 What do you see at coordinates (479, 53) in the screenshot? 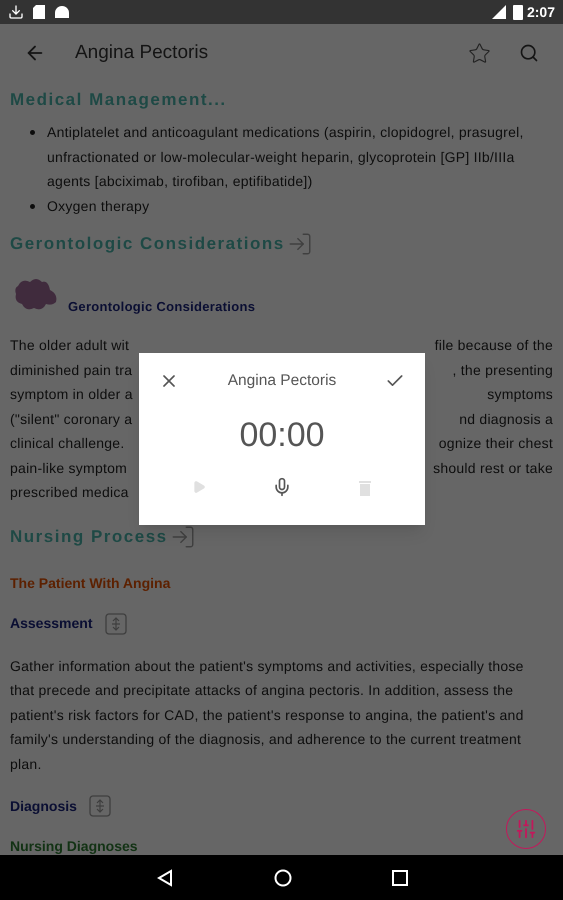
I see `star-icon` at bounding box center [479, 53].